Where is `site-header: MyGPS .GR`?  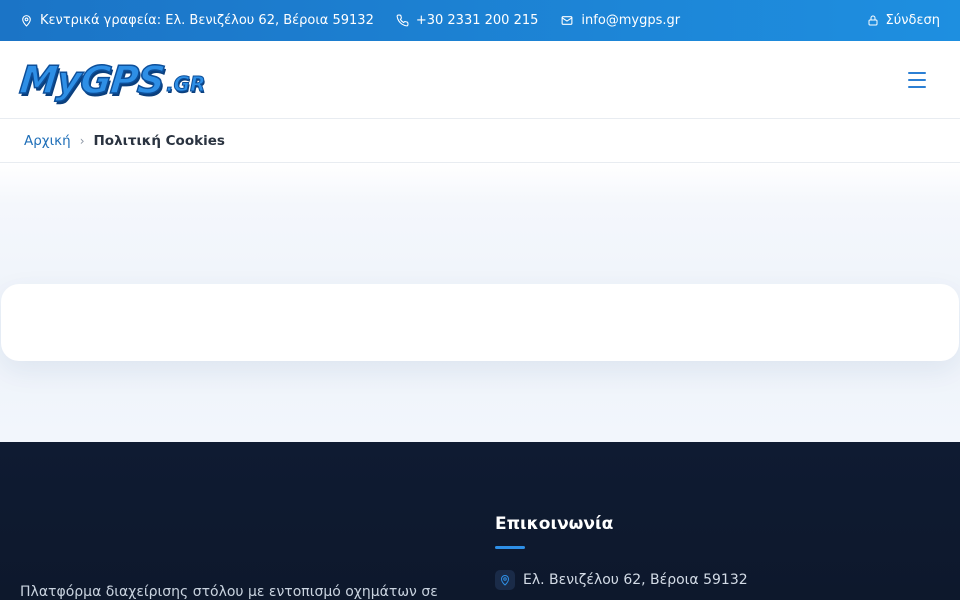
site-header: MyGPS .GR is located at coordinates (480, 80).